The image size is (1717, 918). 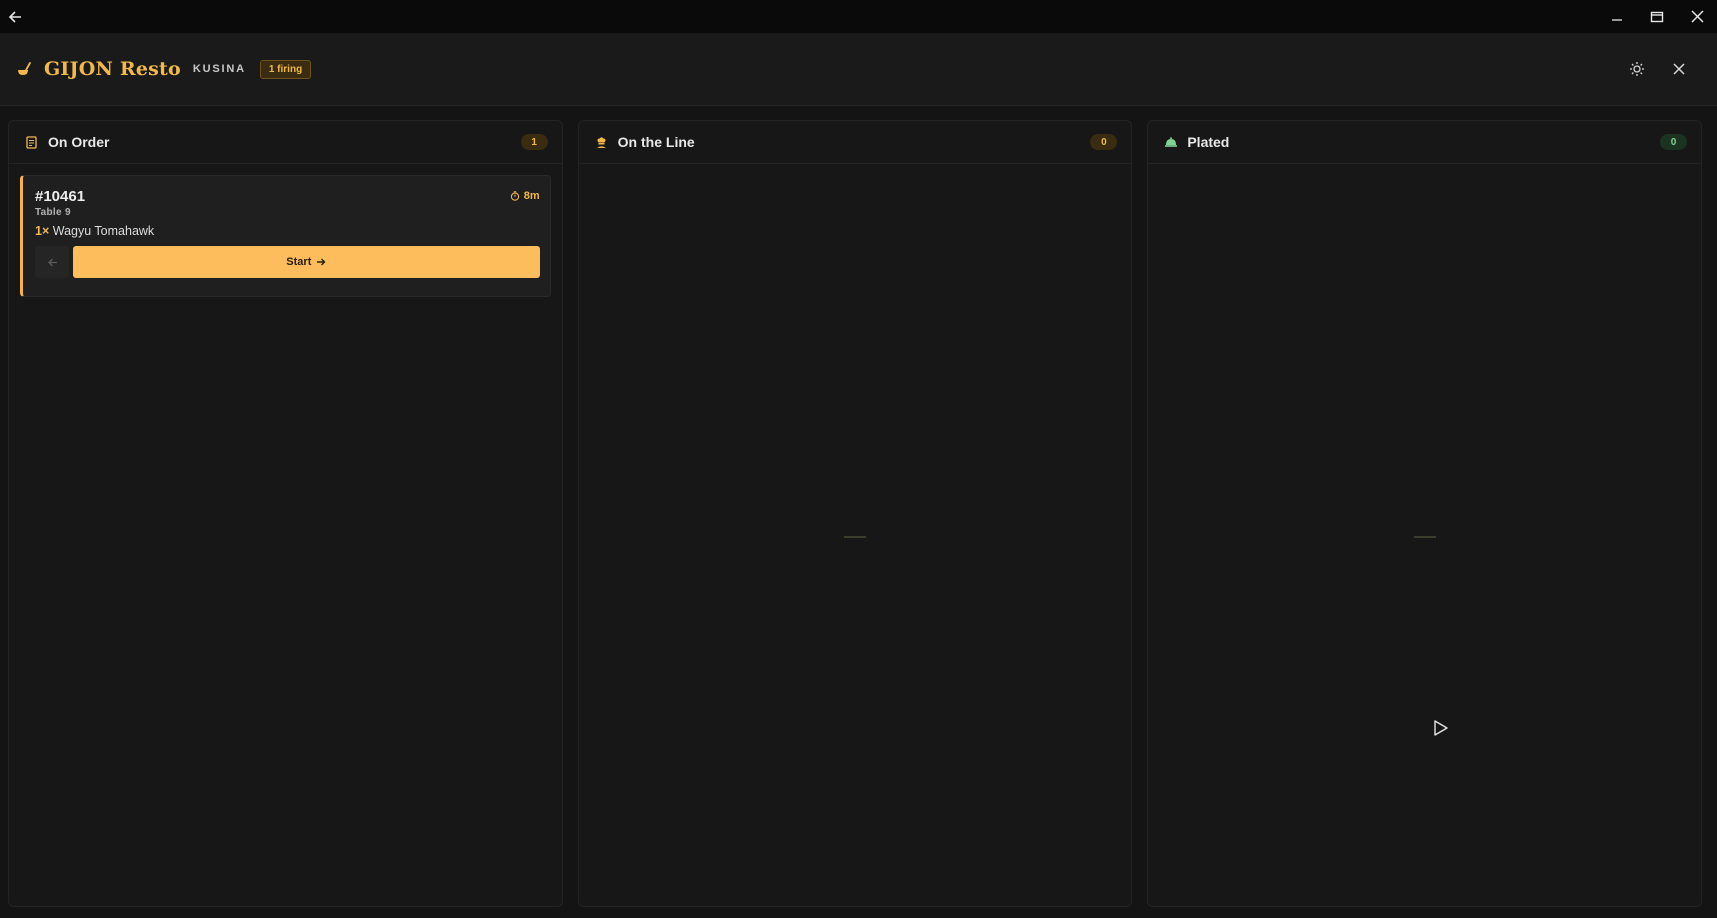 I want to click on brand-name: GIJON Resto, so click(x=112, y=69).